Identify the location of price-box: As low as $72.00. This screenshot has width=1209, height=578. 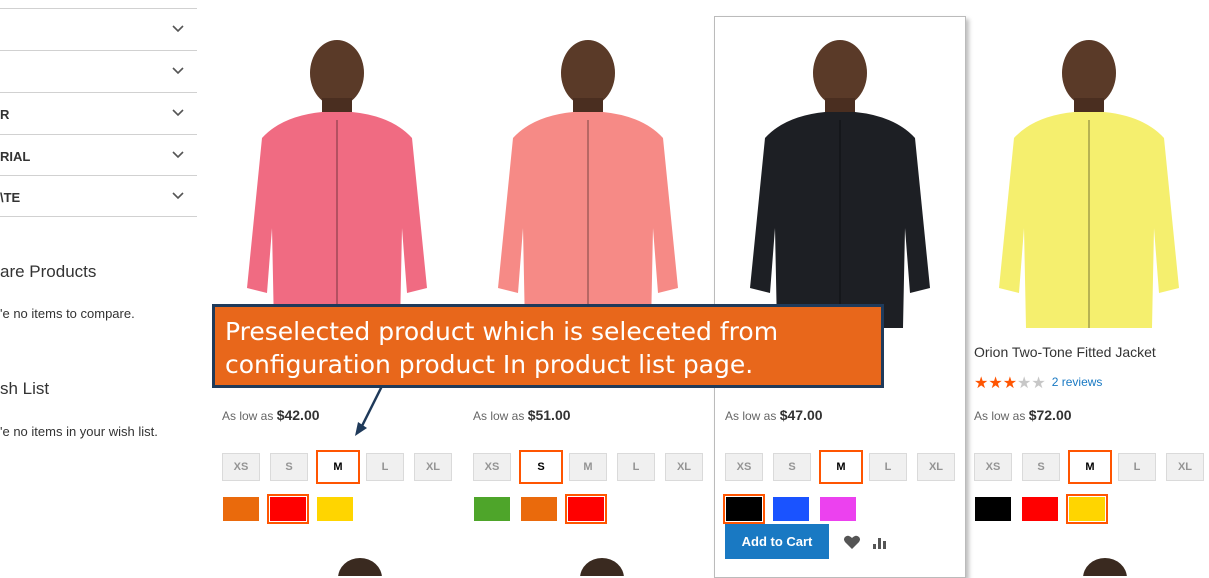
(1023, 415).